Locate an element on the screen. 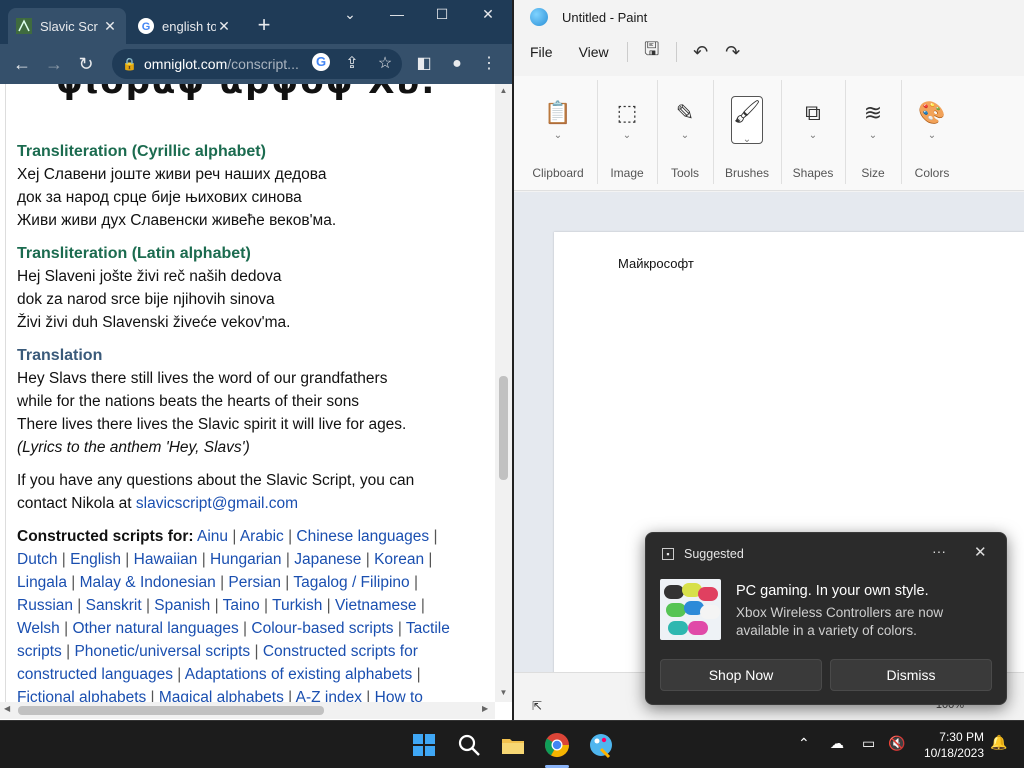 The width and height of the screenshot is (1024, 768). script-link: constructed languages is located at coordinates (95, 674).